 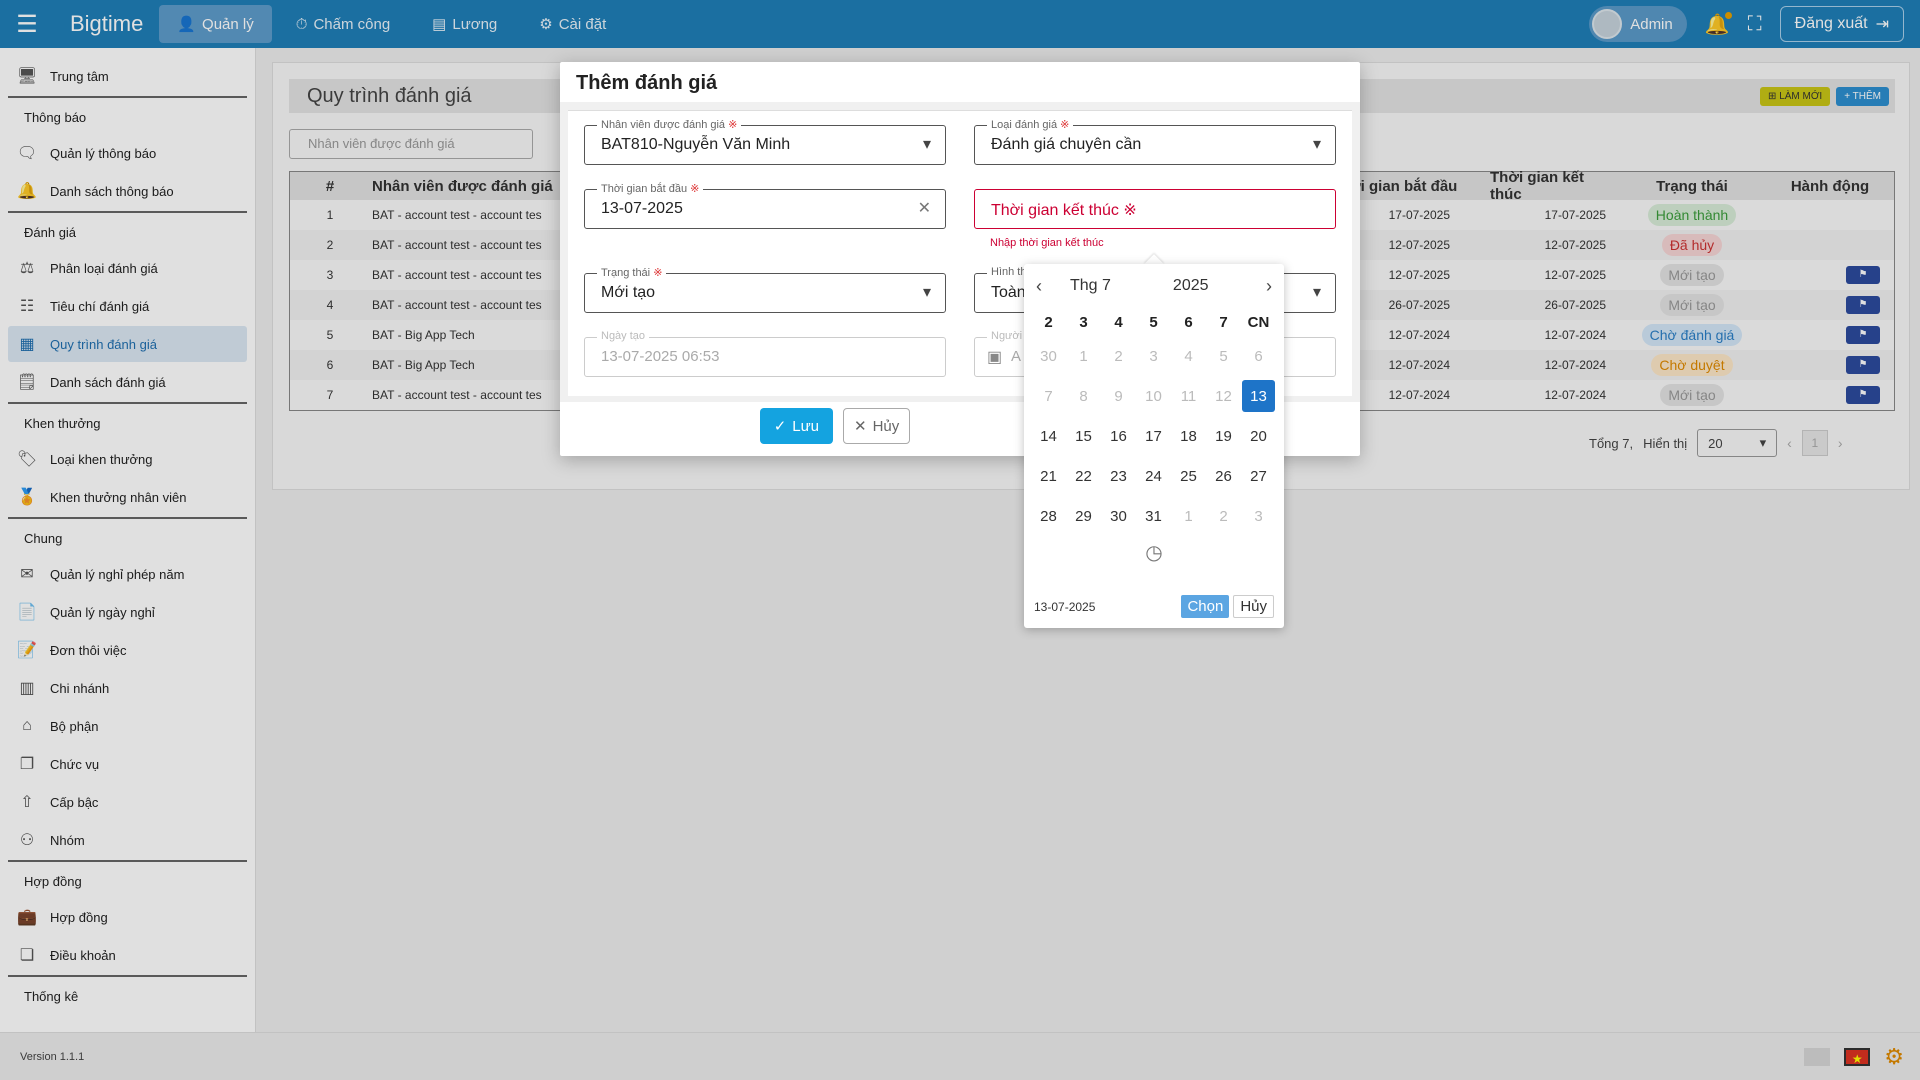 I want to click on placeholder-text: Thời gian kết thúc, so click(x=1055, y=210).